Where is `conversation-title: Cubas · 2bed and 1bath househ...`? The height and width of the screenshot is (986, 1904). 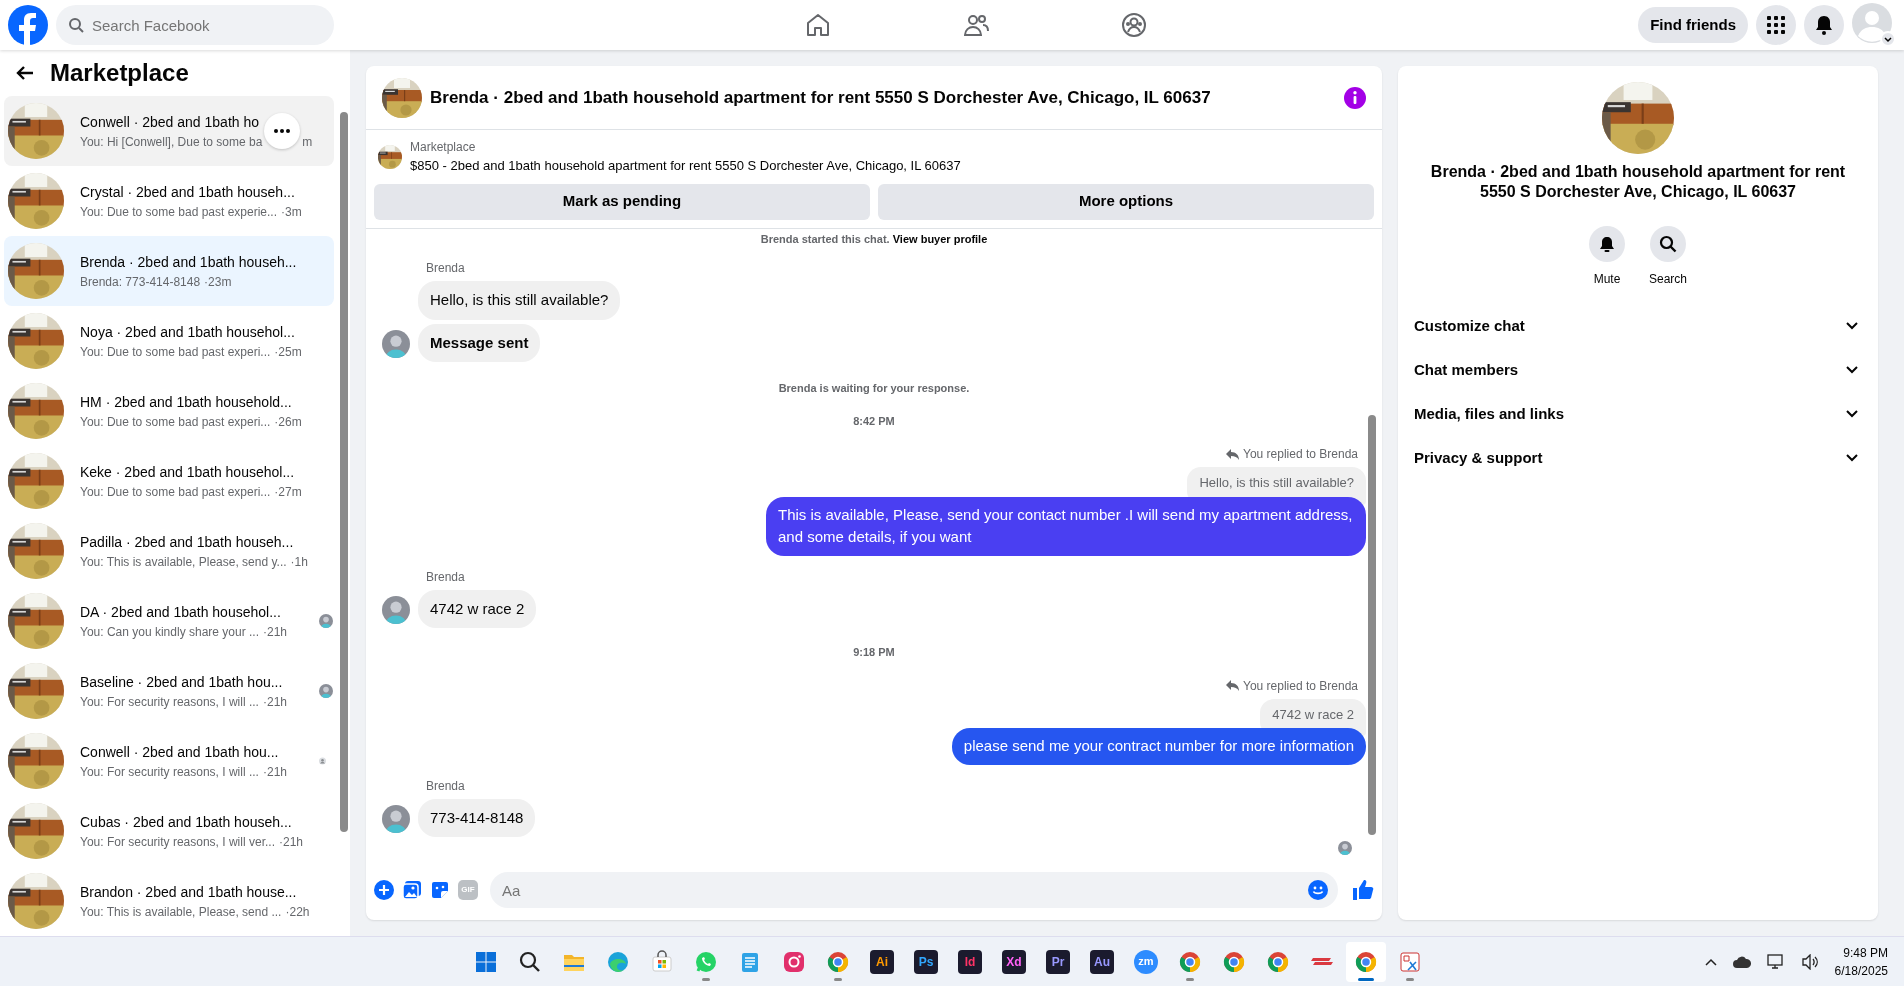 conversation-title: Cubas · 2bed and 1bath househ... is located at coordinates (186, 822).